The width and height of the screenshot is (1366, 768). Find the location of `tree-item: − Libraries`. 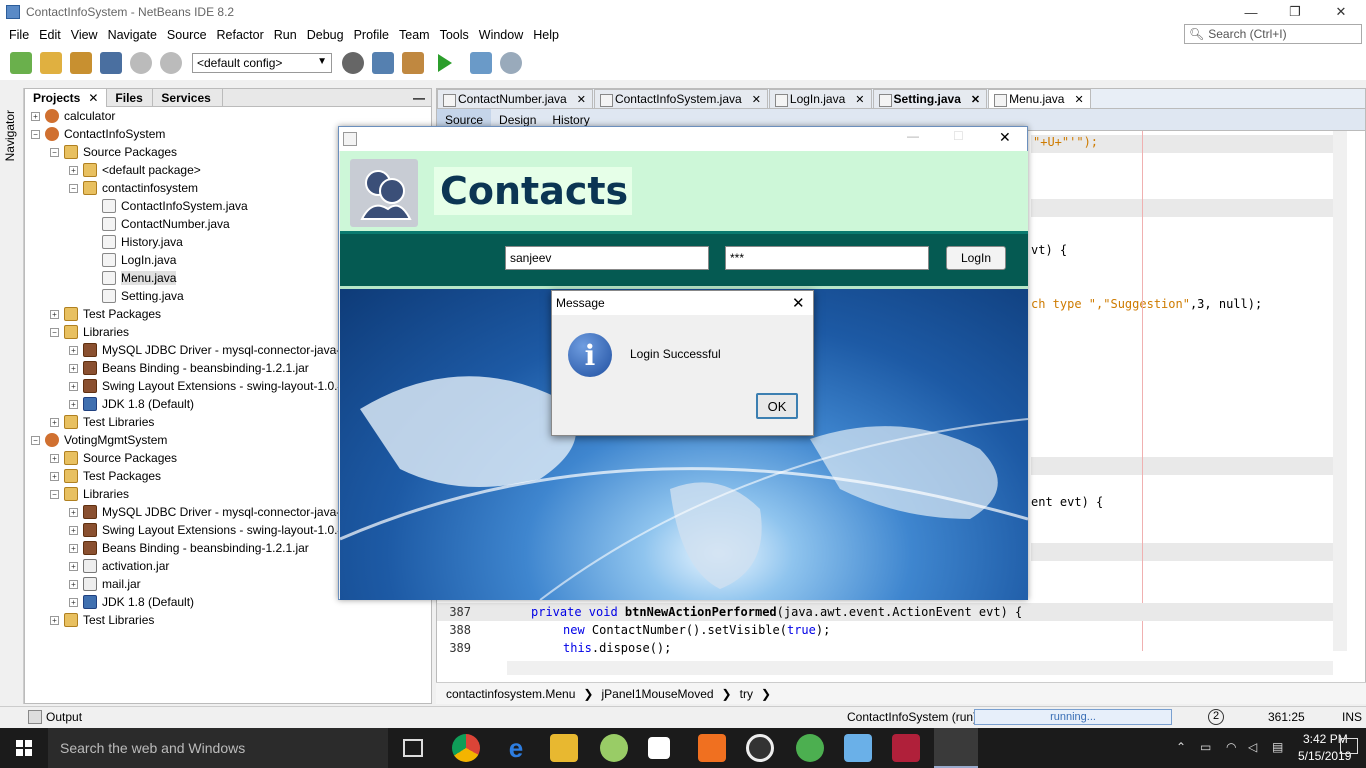

tree-item: − Libraries is located at coordinates (89, 332).